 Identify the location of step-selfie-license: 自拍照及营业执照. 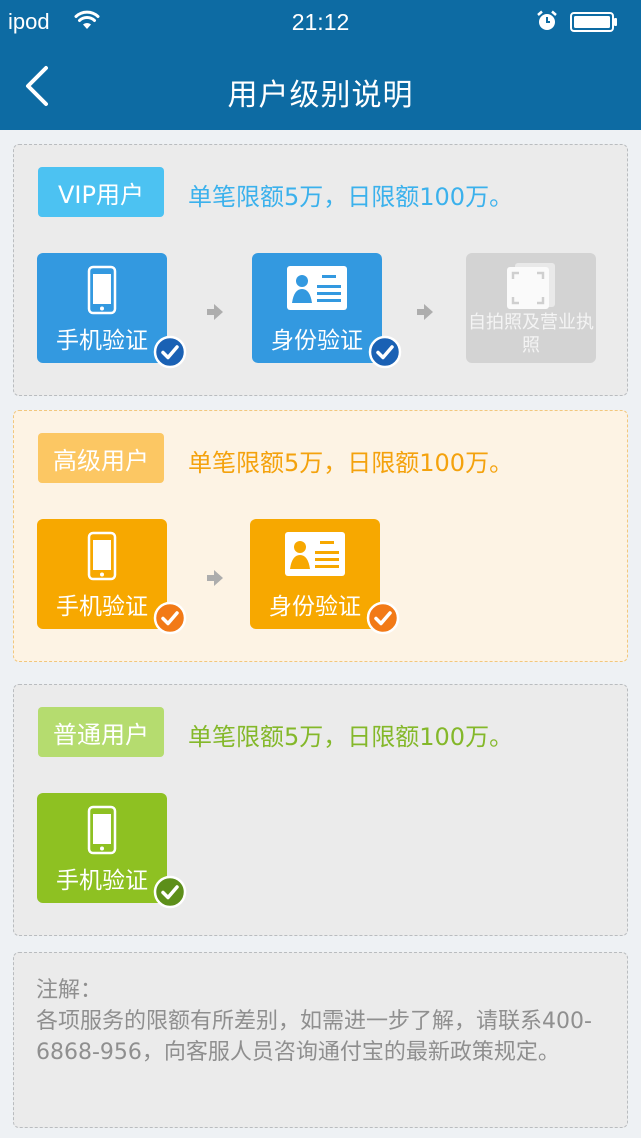
(531, 308).